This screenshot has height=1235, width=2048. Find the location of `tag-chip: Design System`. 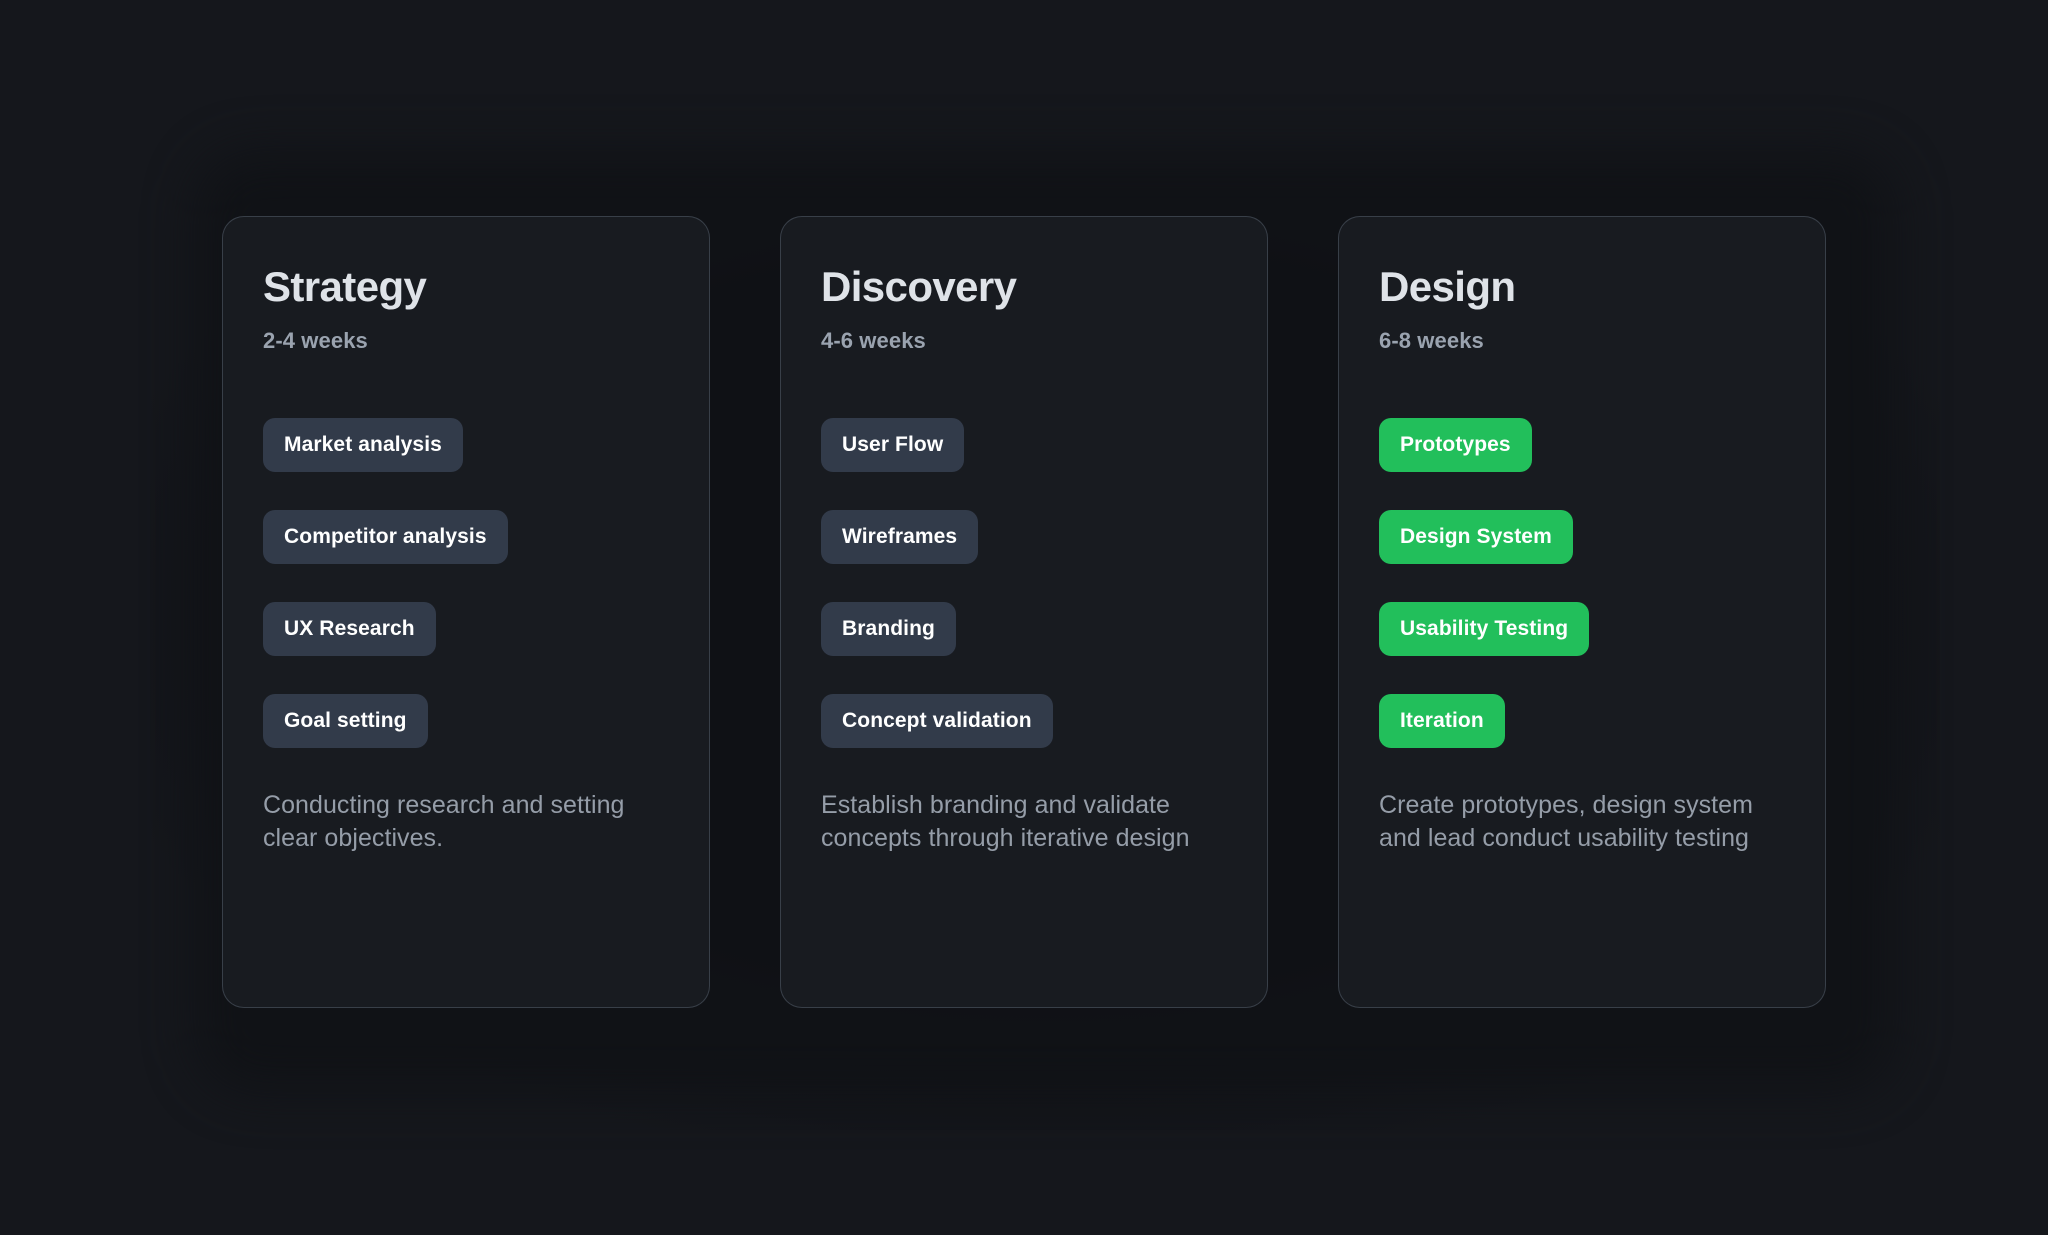

tag-chip: Design System is located at coordinates (1476, 537).